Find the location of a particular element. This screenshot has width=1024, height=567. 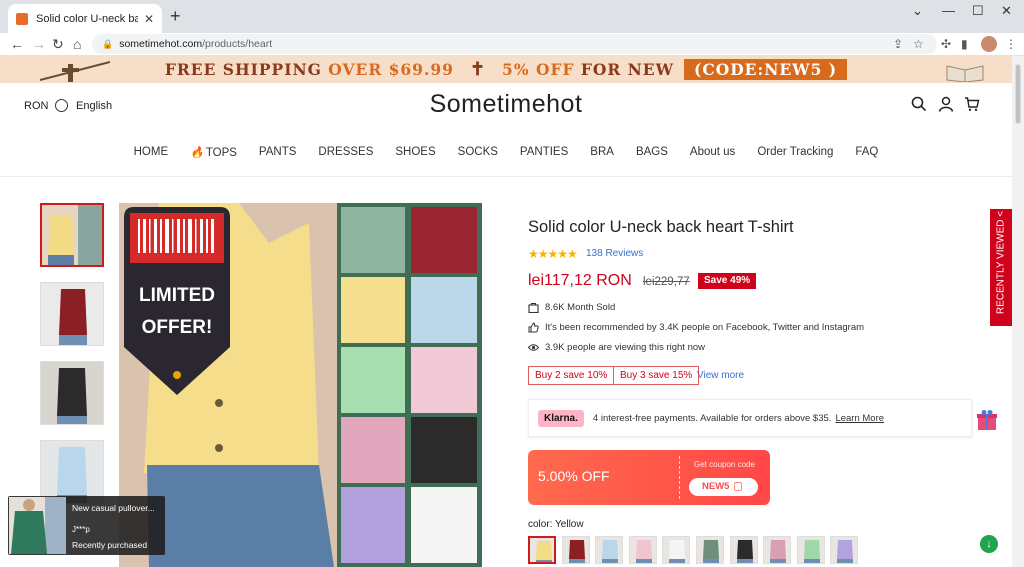

discount-badge: Save 49% is located at coordinates (727, 281).